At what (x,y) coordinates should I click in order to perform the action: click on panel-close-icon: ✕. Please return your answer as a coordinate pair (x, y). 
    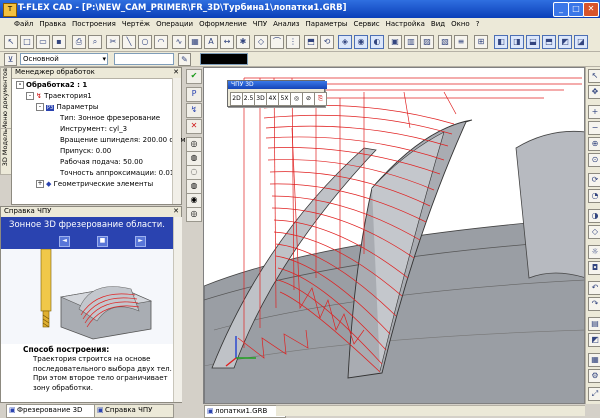
    Looking at the image, I should click on (176, 72).